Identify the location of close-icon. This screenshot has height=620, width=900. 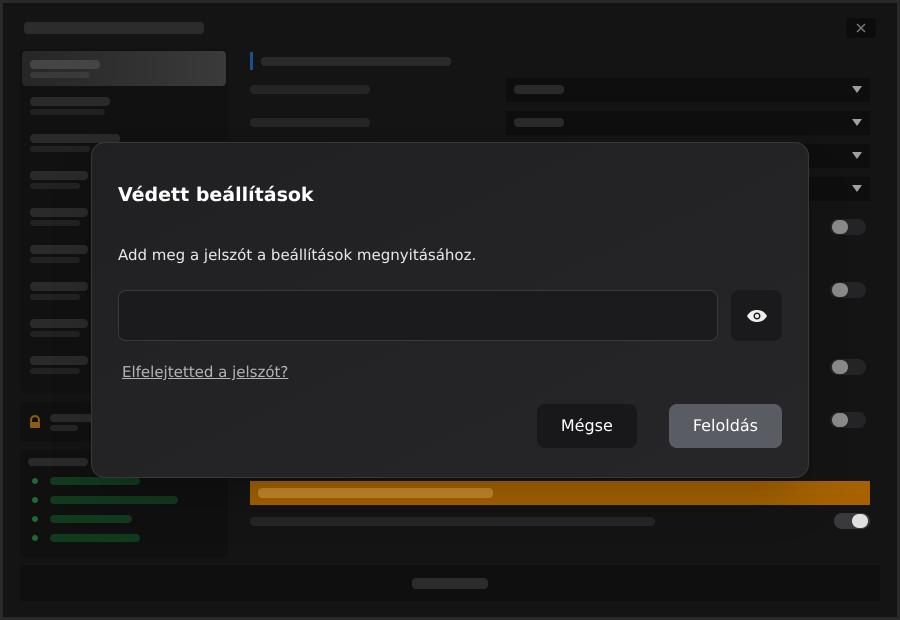
(861, 28).